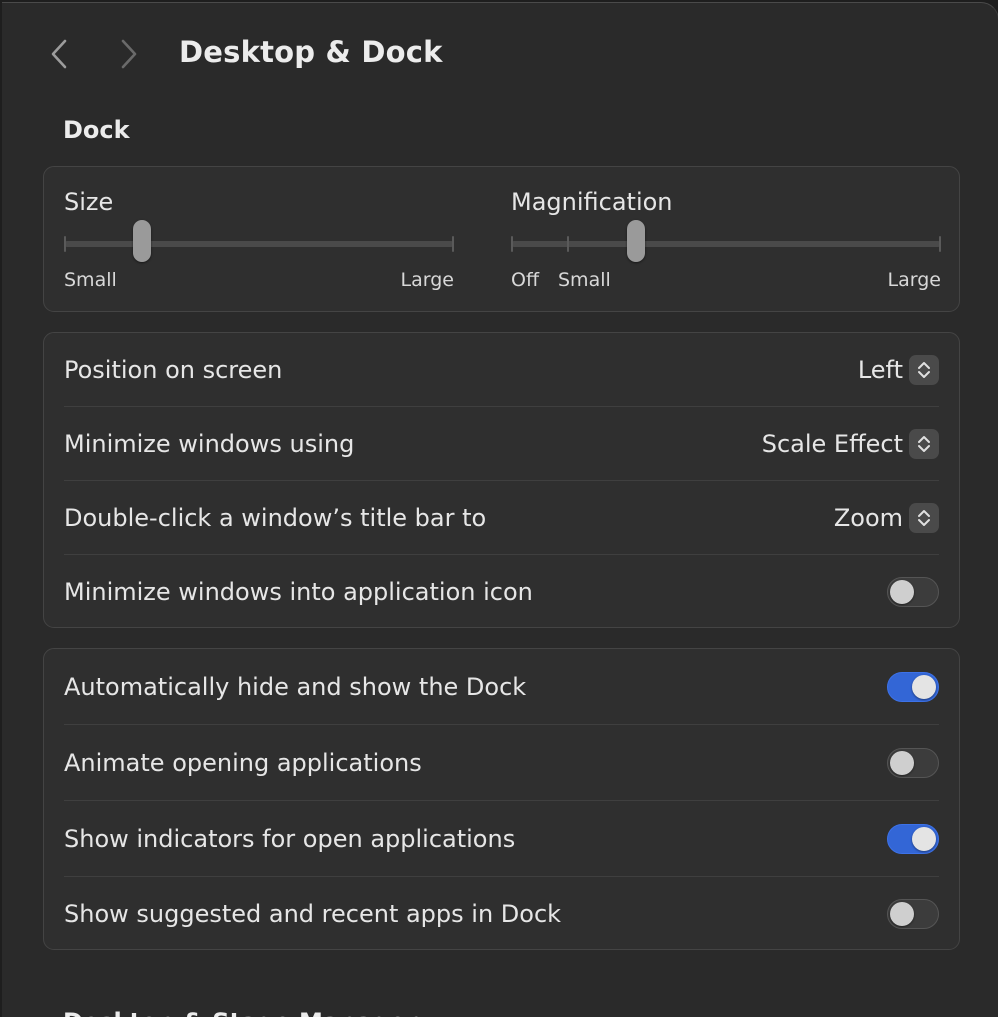 This screenshot has height=1017, width=998. What do you see at coordinates (726, 241) in the screenshot?
I see `magnification-slider` at bounding box center [726, 241].